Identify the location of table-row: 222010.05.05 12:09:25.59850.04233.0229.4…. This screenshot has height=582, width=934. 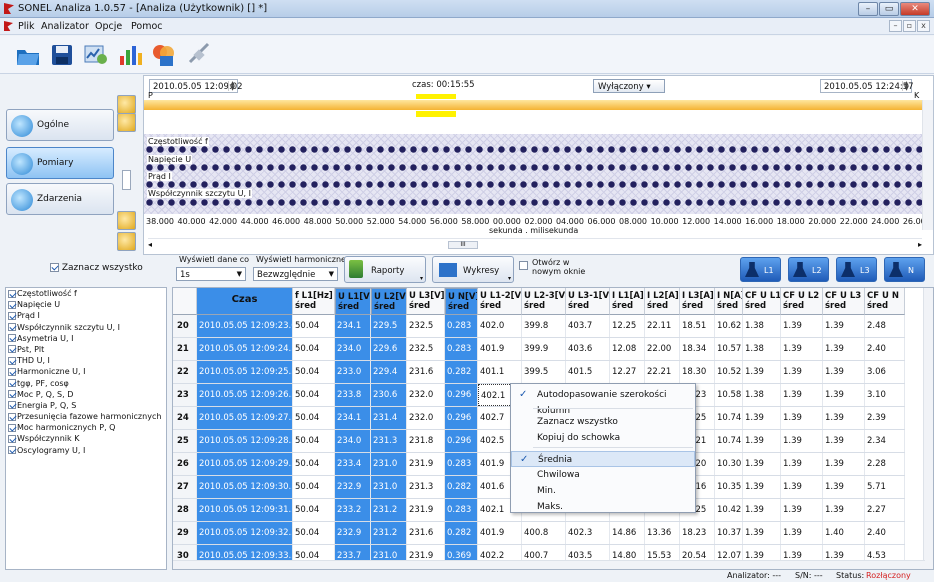
(539, 372).